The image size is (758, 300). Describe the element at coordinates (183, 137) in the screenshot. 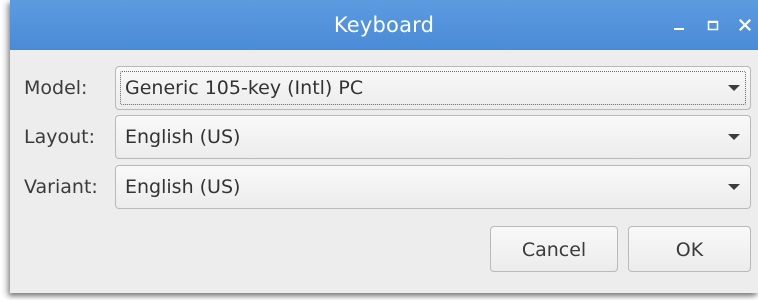

I see `layout-value: English (US)` at that location.